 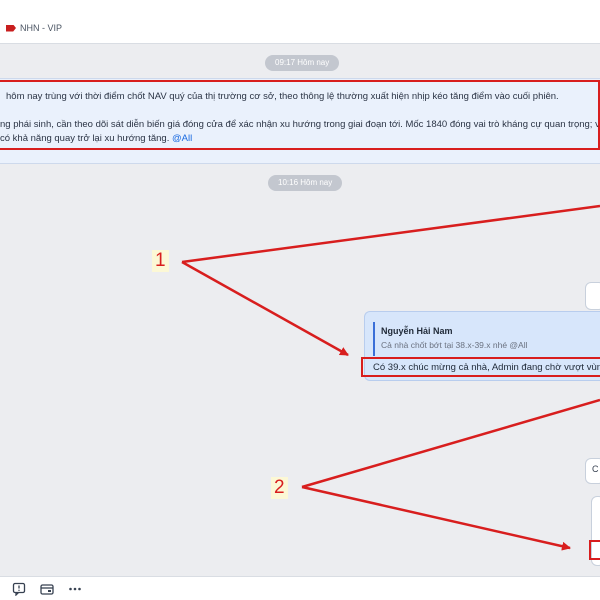 I want to click on card-icon, so click(x=47, y=589).